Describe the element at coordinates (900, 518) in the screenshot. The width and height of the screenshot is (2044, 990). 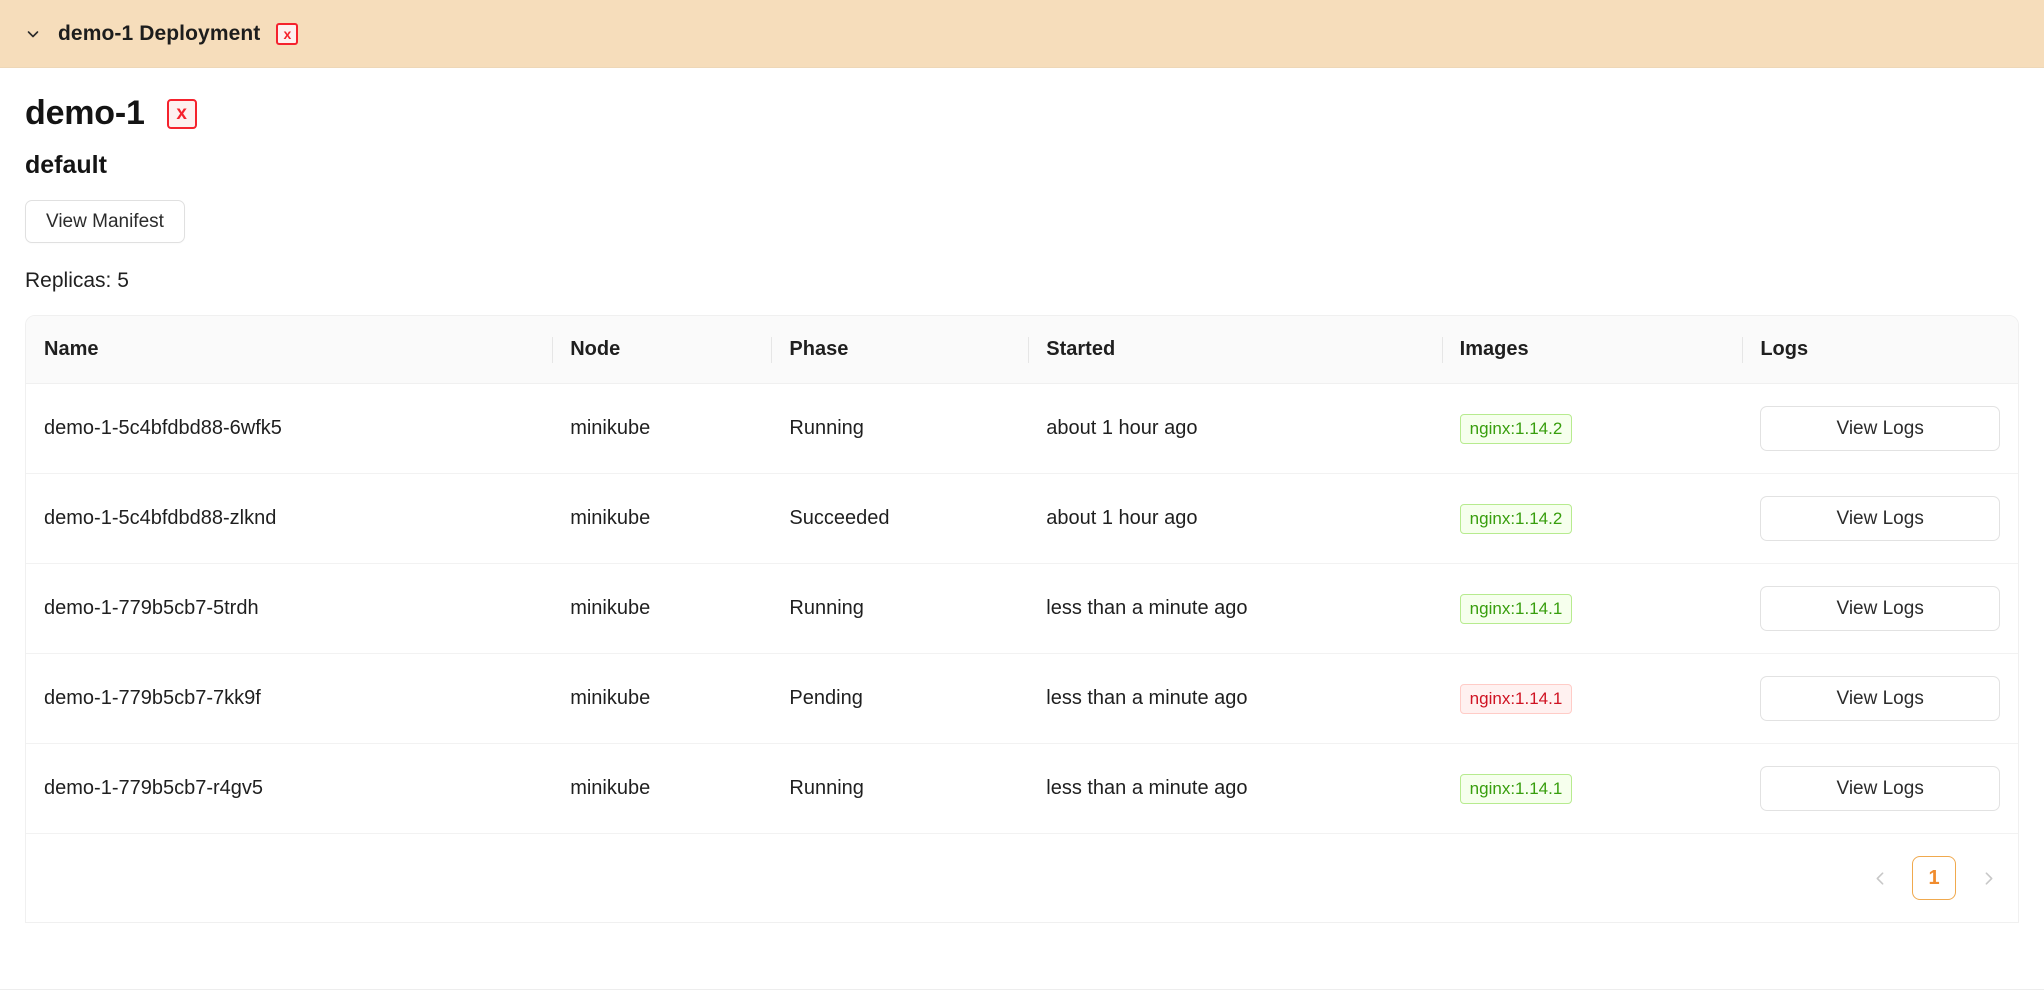
I see `pod-phase-cell: Succeeded` at that location.